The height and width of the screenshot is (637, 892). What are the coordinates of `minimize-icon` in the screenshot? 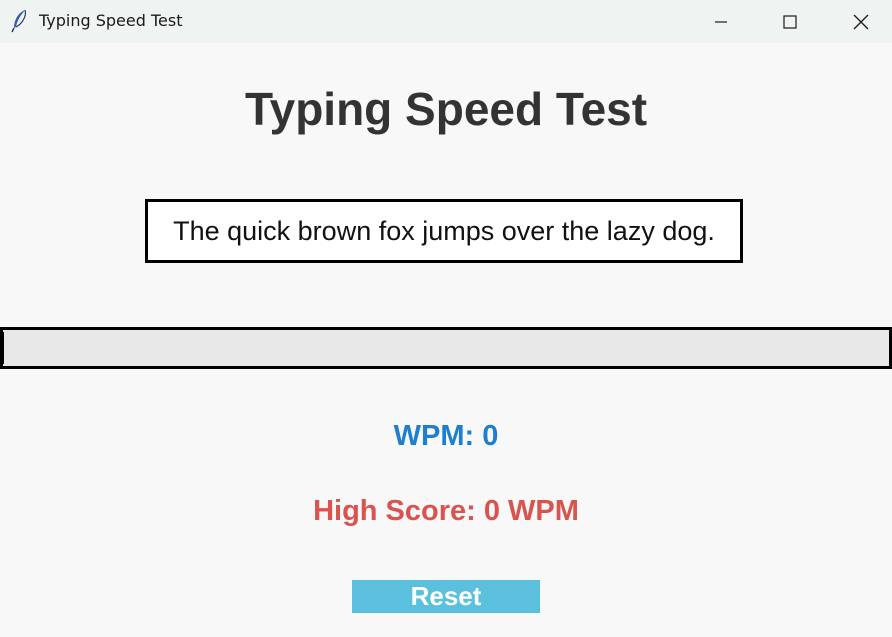 It's located at (721, 22).